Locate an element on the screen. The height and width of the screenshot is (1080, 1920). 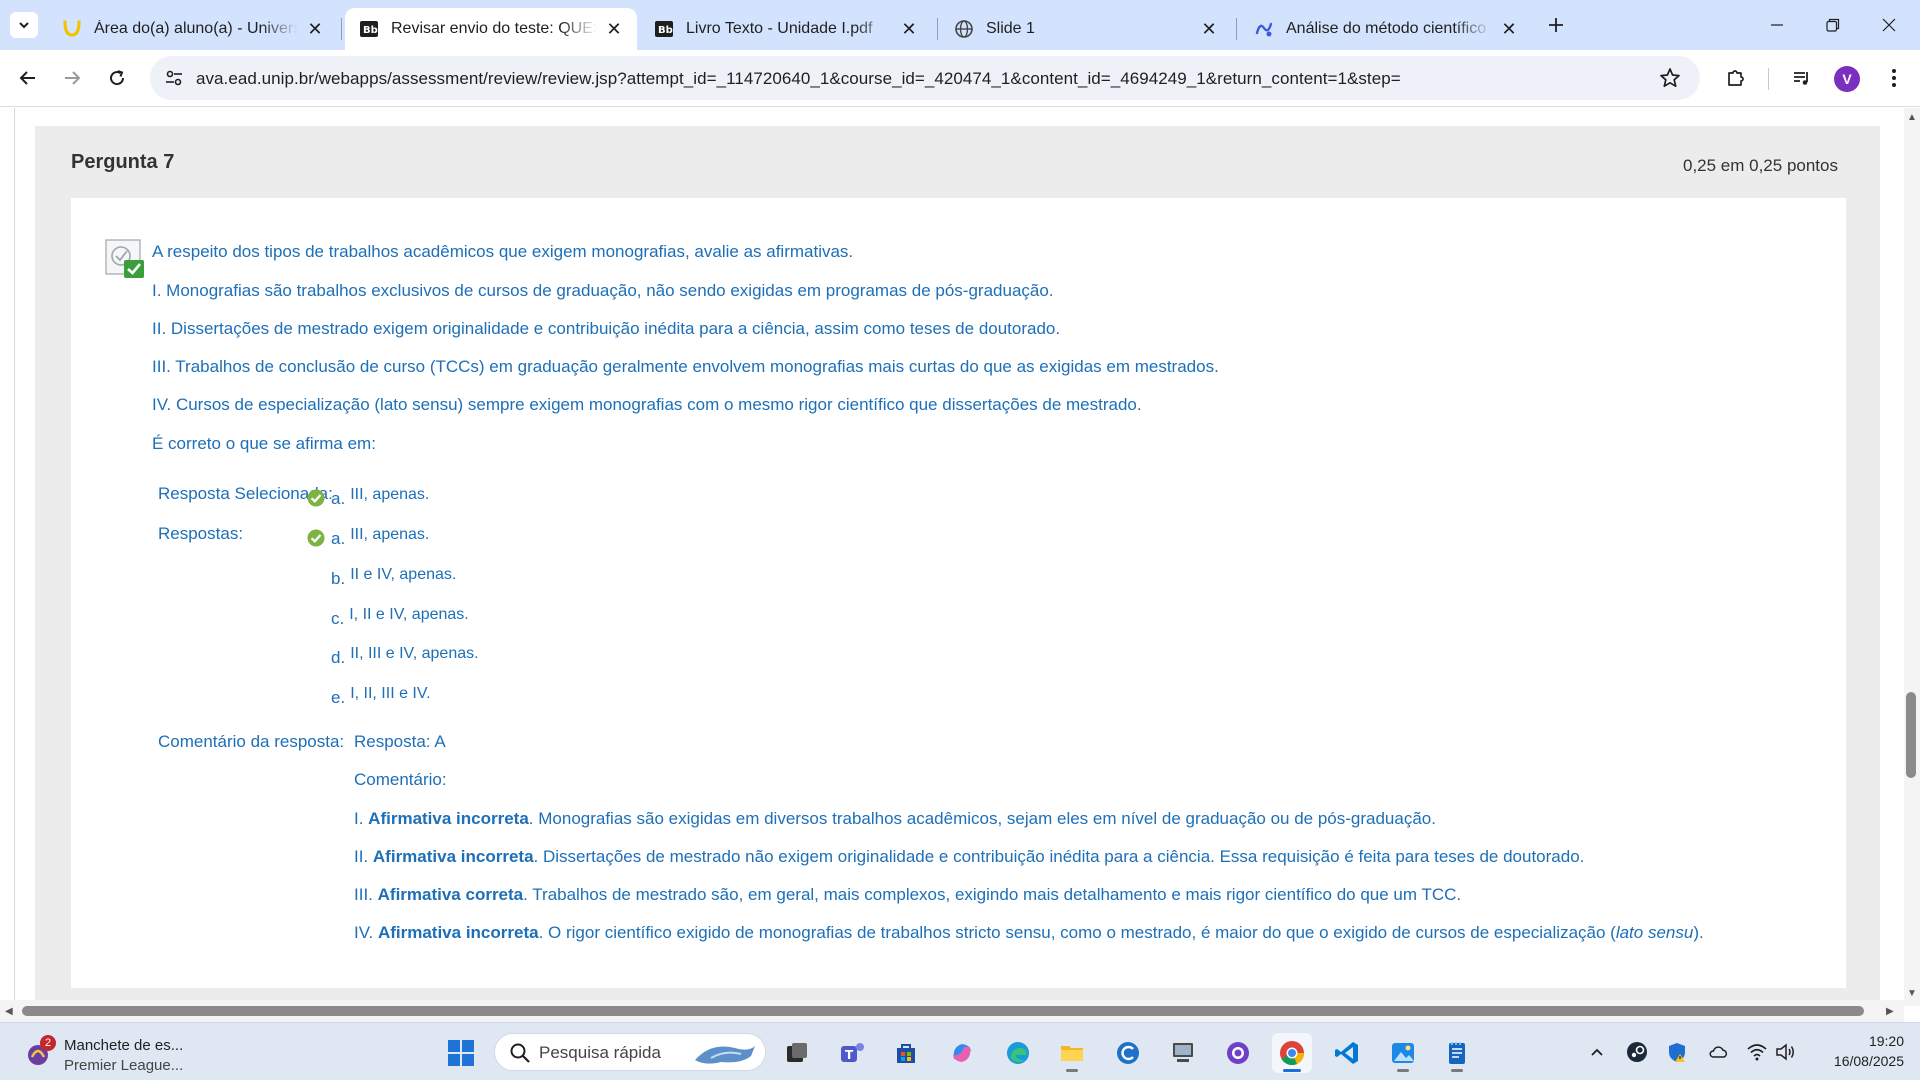
start-button is located at coordinates (461, 1053).